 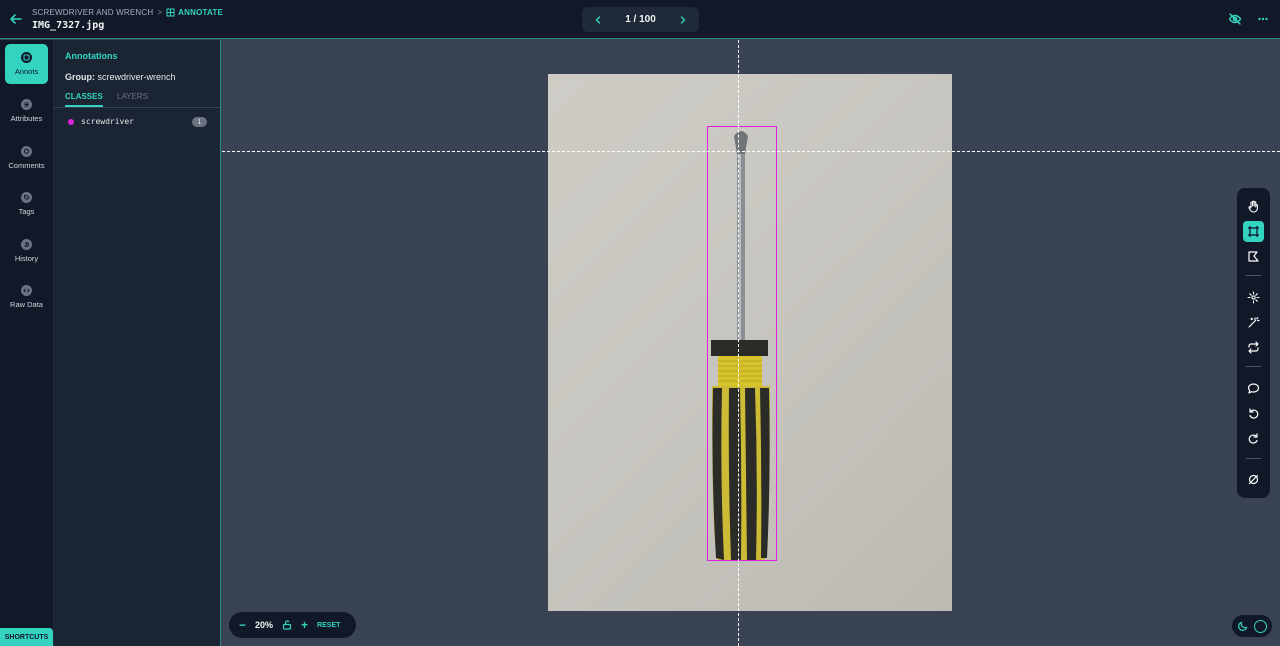 I want to click on crosshair-vertical, so click(x=738, y=343).